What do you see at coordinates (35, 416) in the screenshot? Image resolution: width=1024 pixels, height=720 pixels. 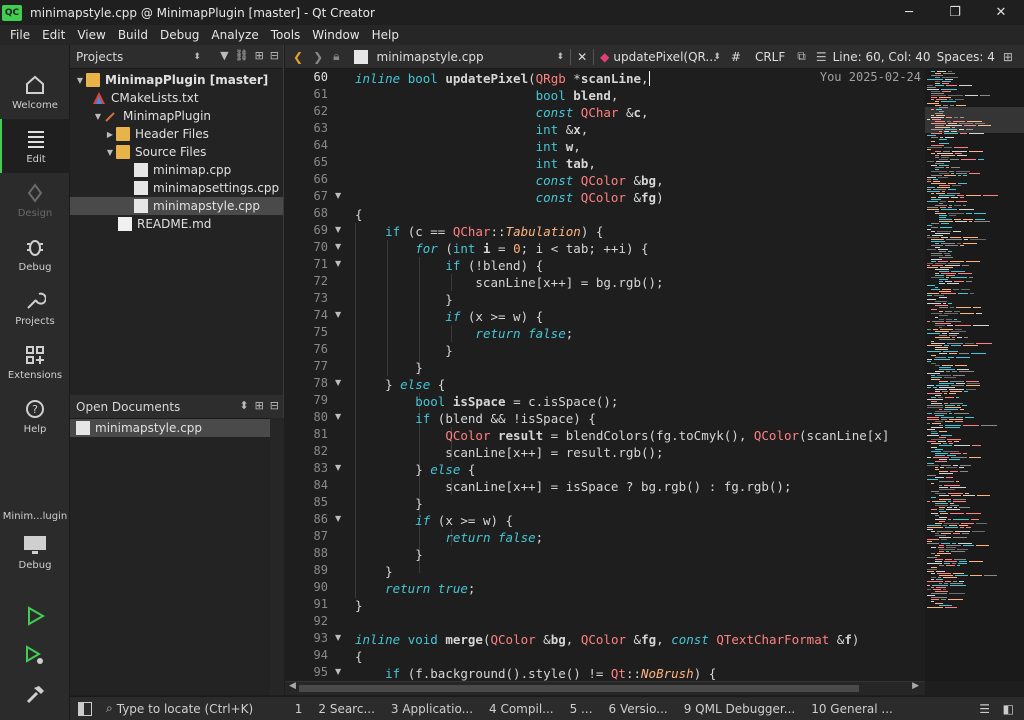 I see `mode-help: ? Help` at bounding box center [35, 416].